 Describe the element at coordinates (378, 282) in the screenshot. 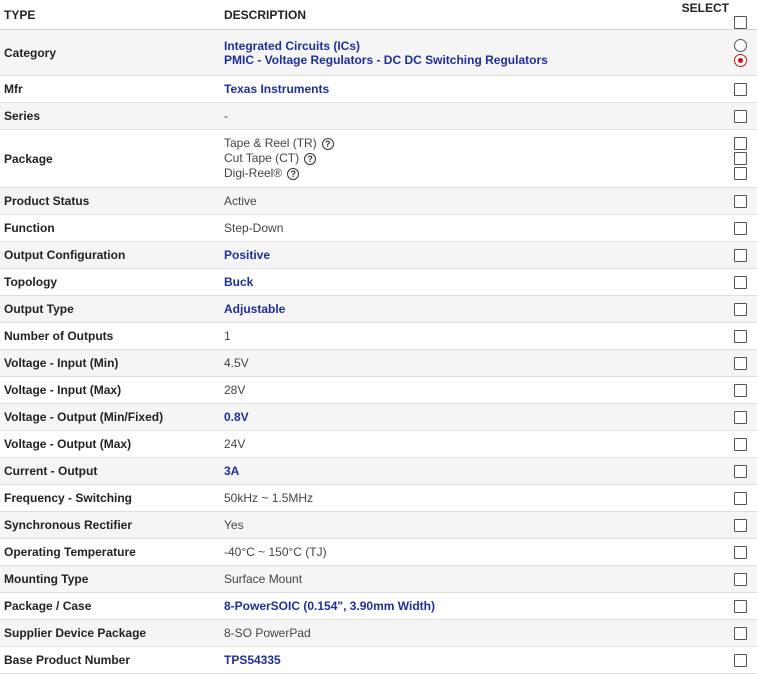

I see `table-row: Topology Buck` at that location.